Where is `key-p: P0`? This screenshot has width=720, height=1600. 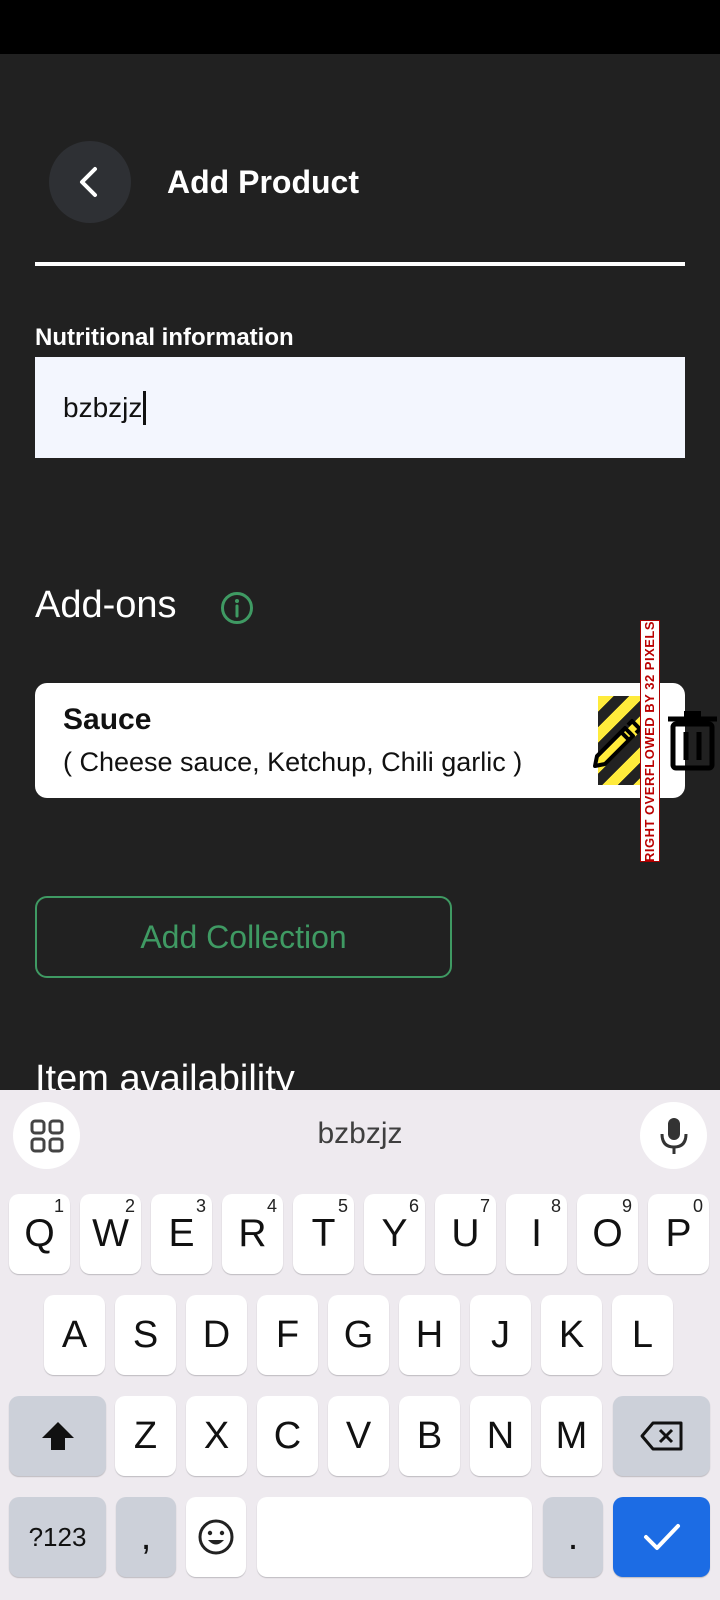
key-p: P0 is located at coordinates (678, 1234).